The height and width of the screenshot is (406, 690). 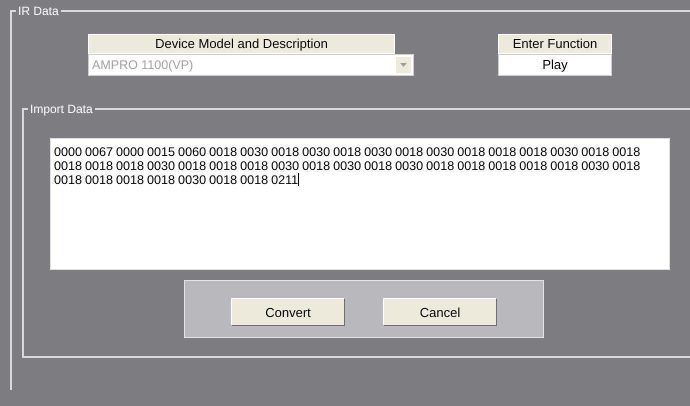 What do you see at coordinates (440, 312) in the screenshot?
I see `dialog-button: Cancel` at bounding box center [440, 312].